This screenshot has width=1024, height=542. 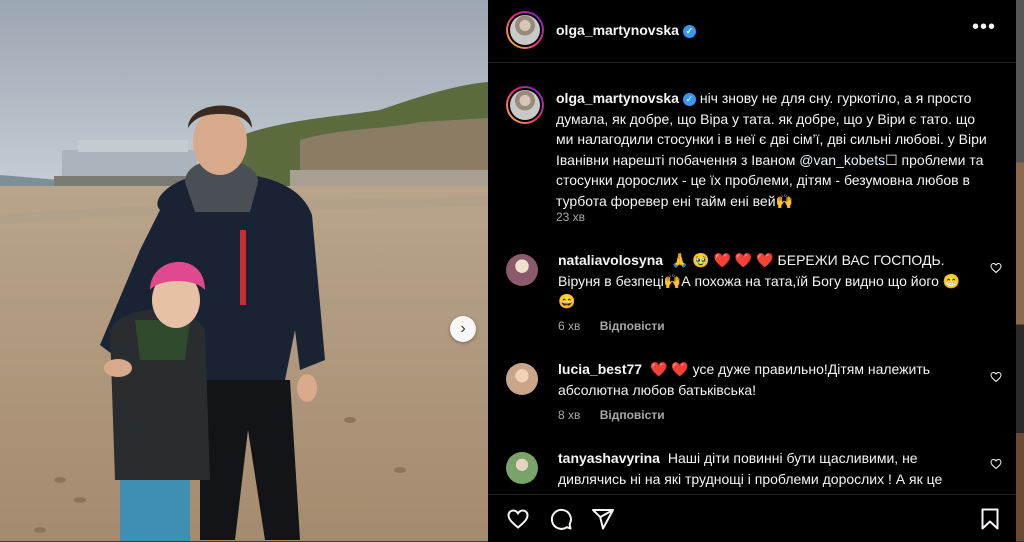 I want to click on author-avatar, so click(x=525, y=30).